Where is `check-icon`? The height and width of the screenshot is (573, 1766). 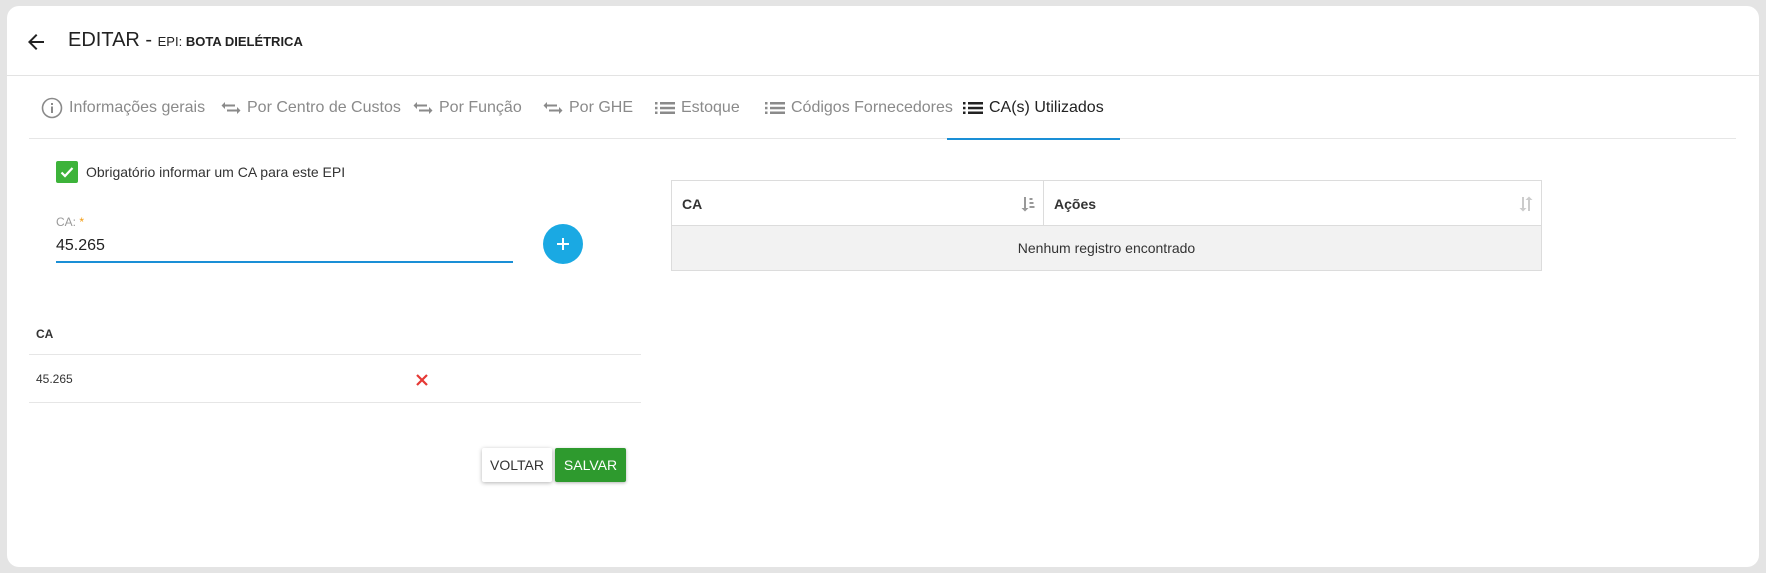 check-icon is located at coordinates (67, 172).